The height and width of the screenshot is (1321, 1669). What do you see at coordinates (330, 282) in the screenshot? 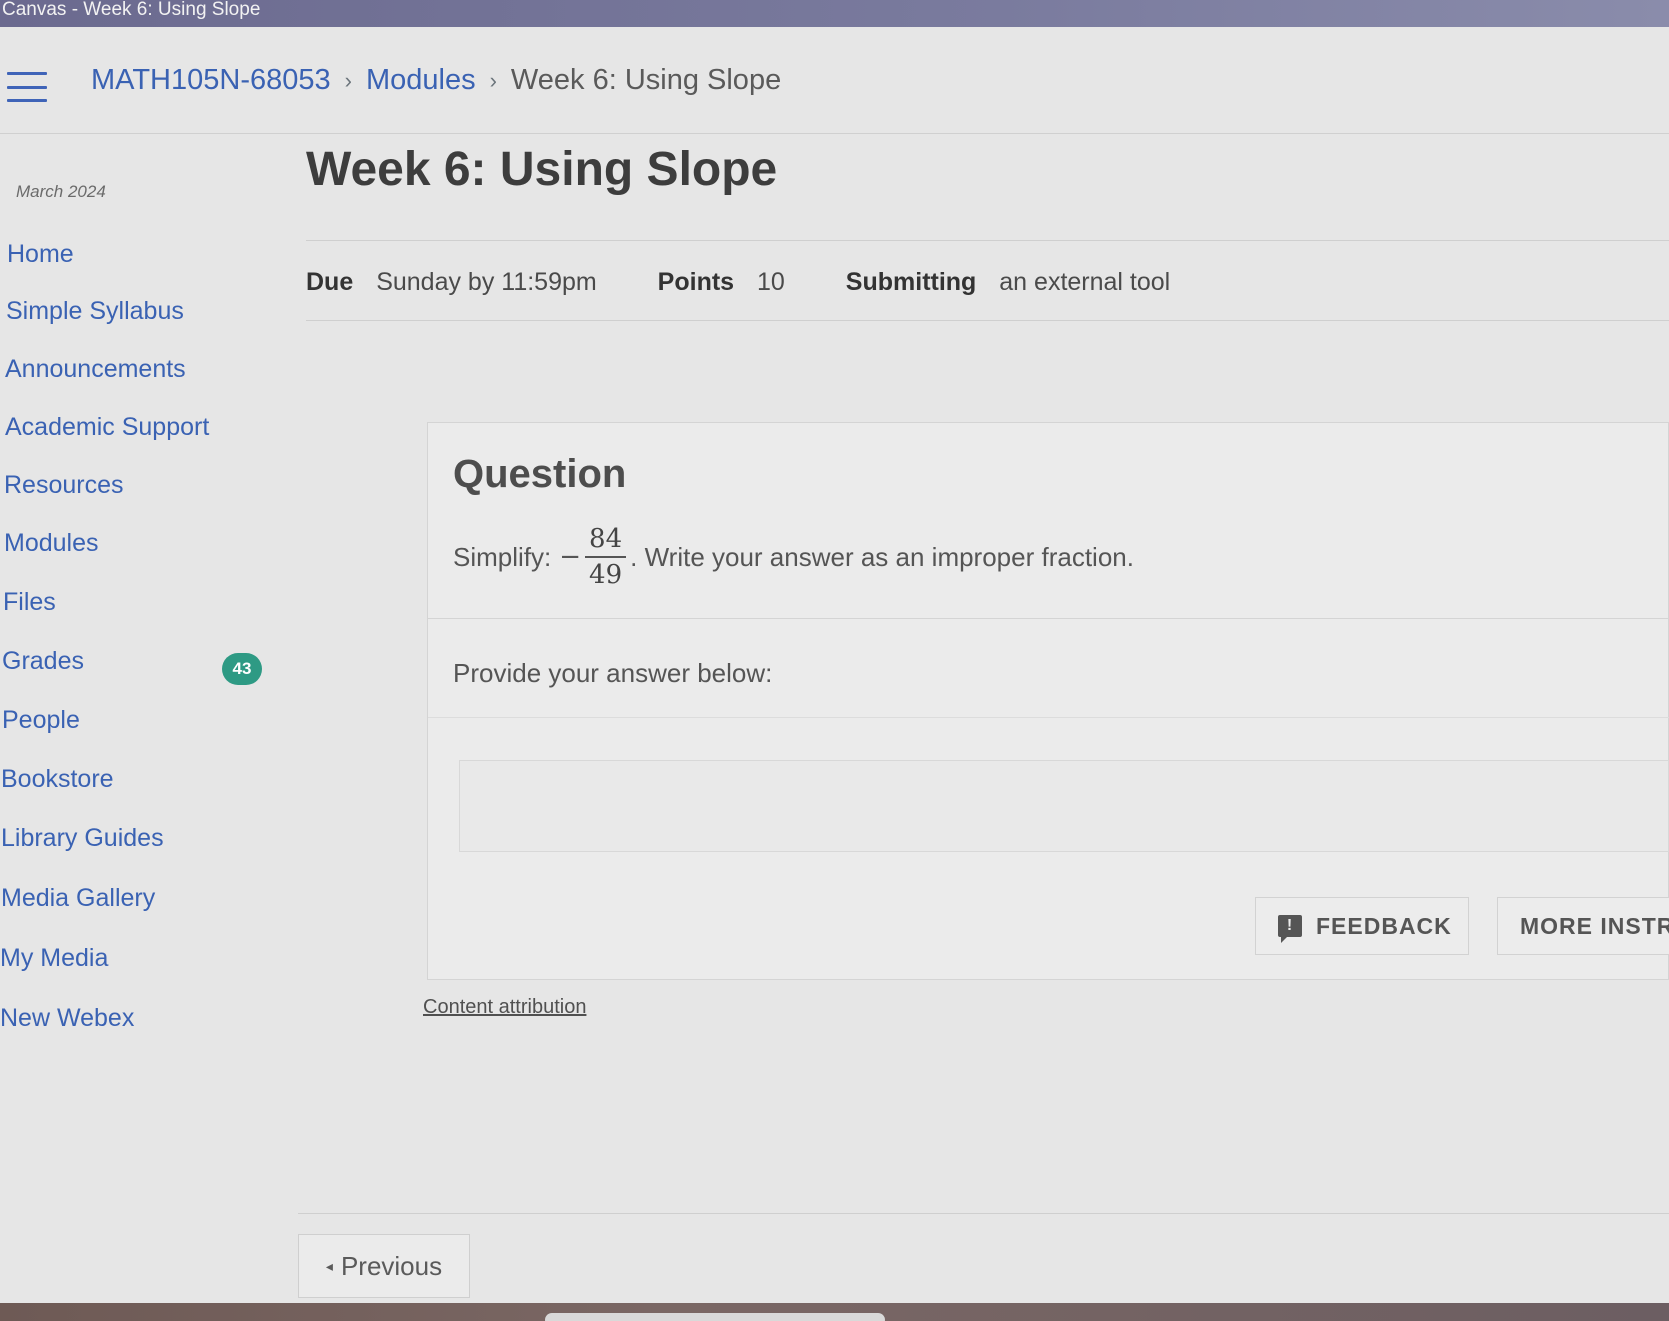
I see `due-label: Due` at bounding box center [330, 282].